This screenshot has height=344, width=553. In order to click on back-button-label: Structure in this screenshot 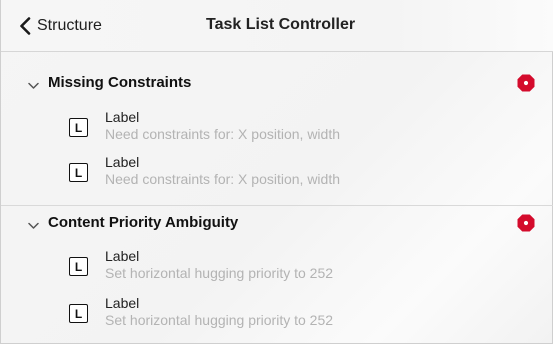, I will do `click(69, 25)`.